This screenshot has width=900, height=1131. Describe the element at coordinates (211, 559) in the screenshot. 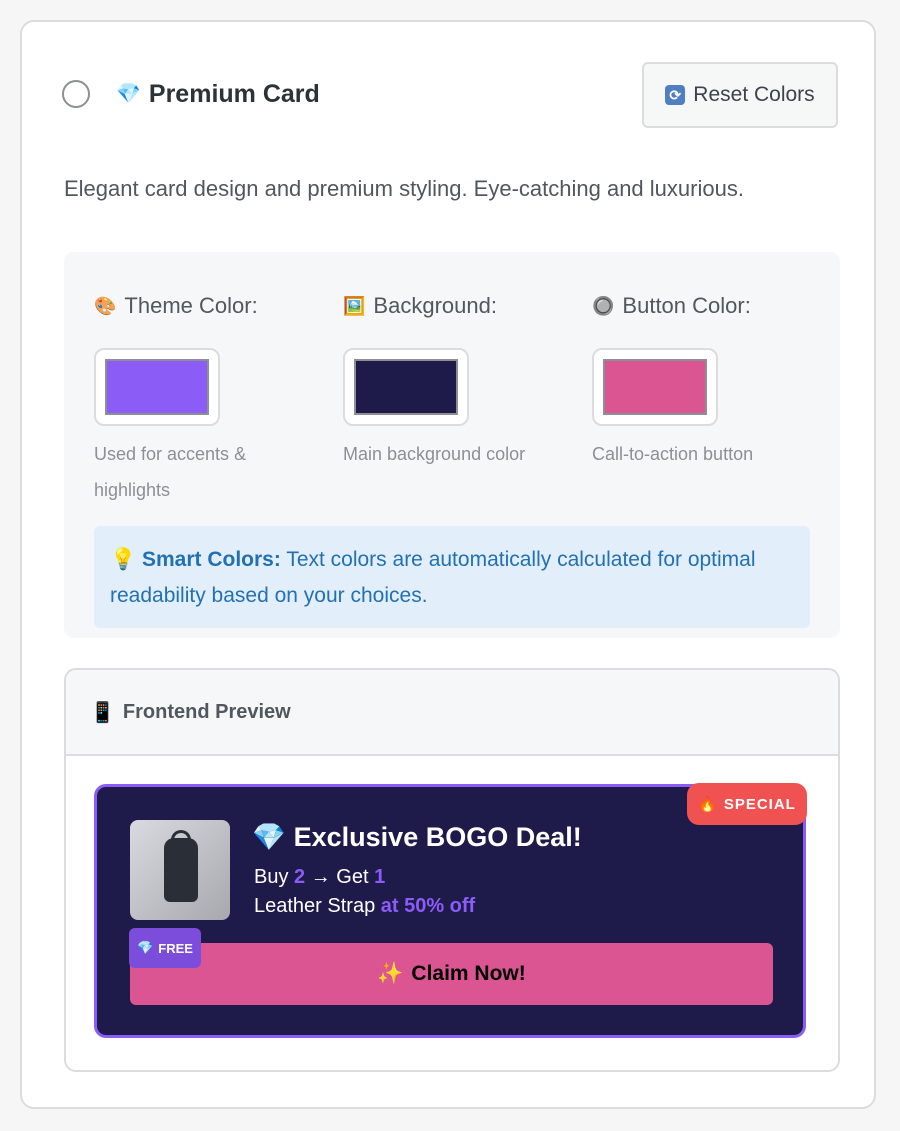

I see `smart-colors-label: Smart Colors:` at that location.